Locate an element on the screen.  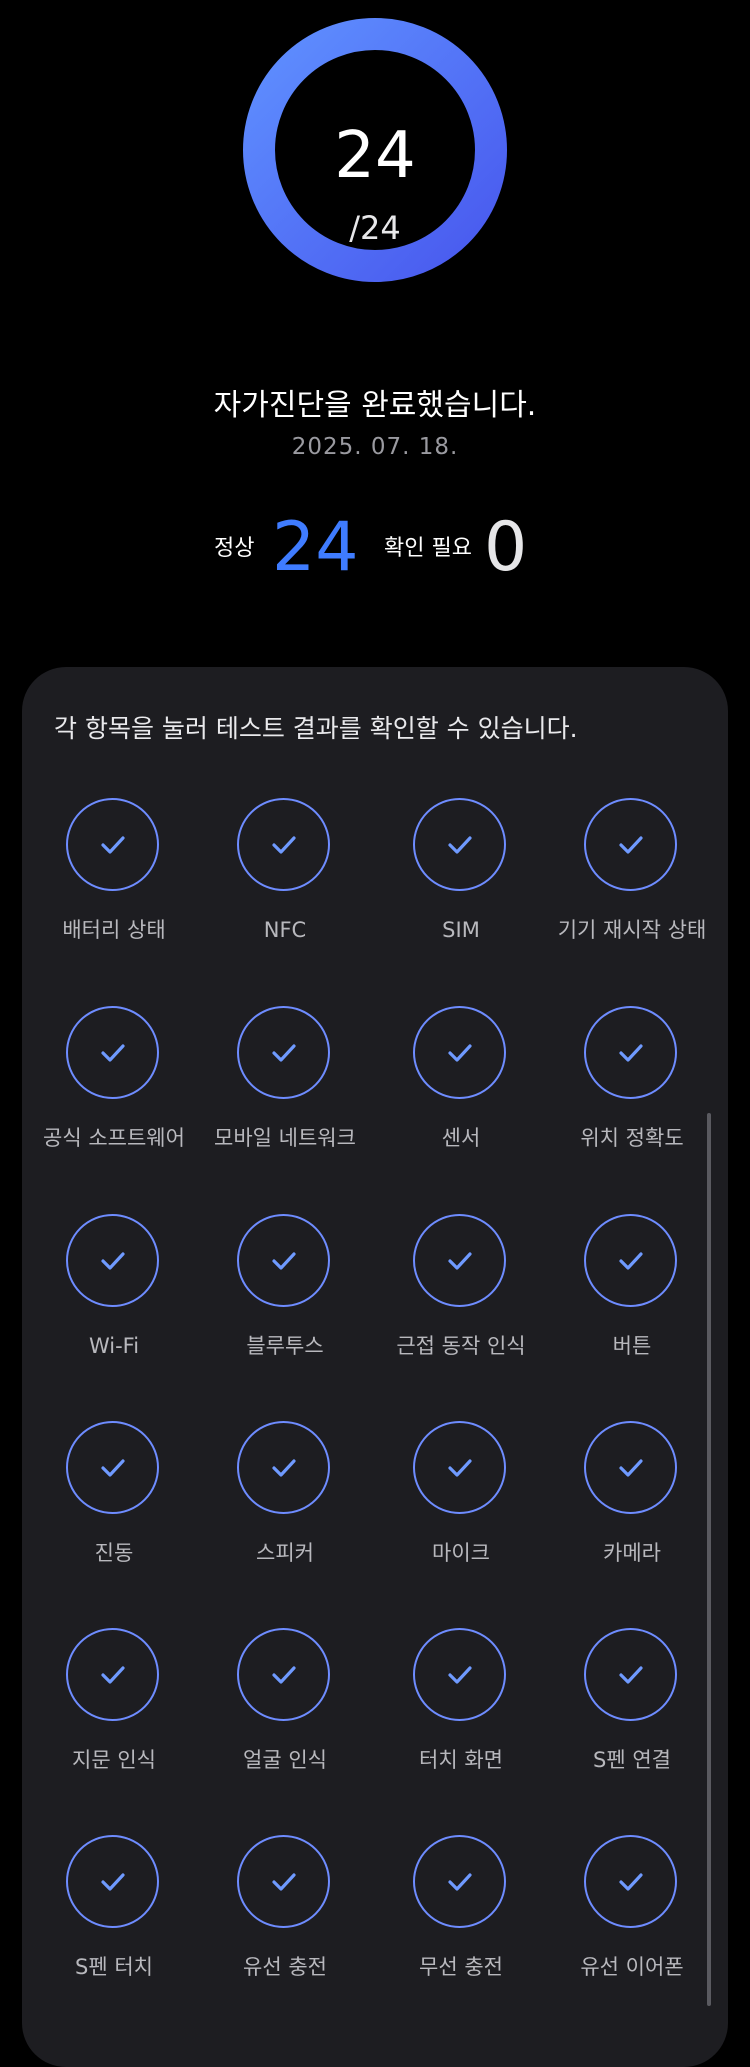
test-item: 배터리 상태 is located at coordinates (114, 878).